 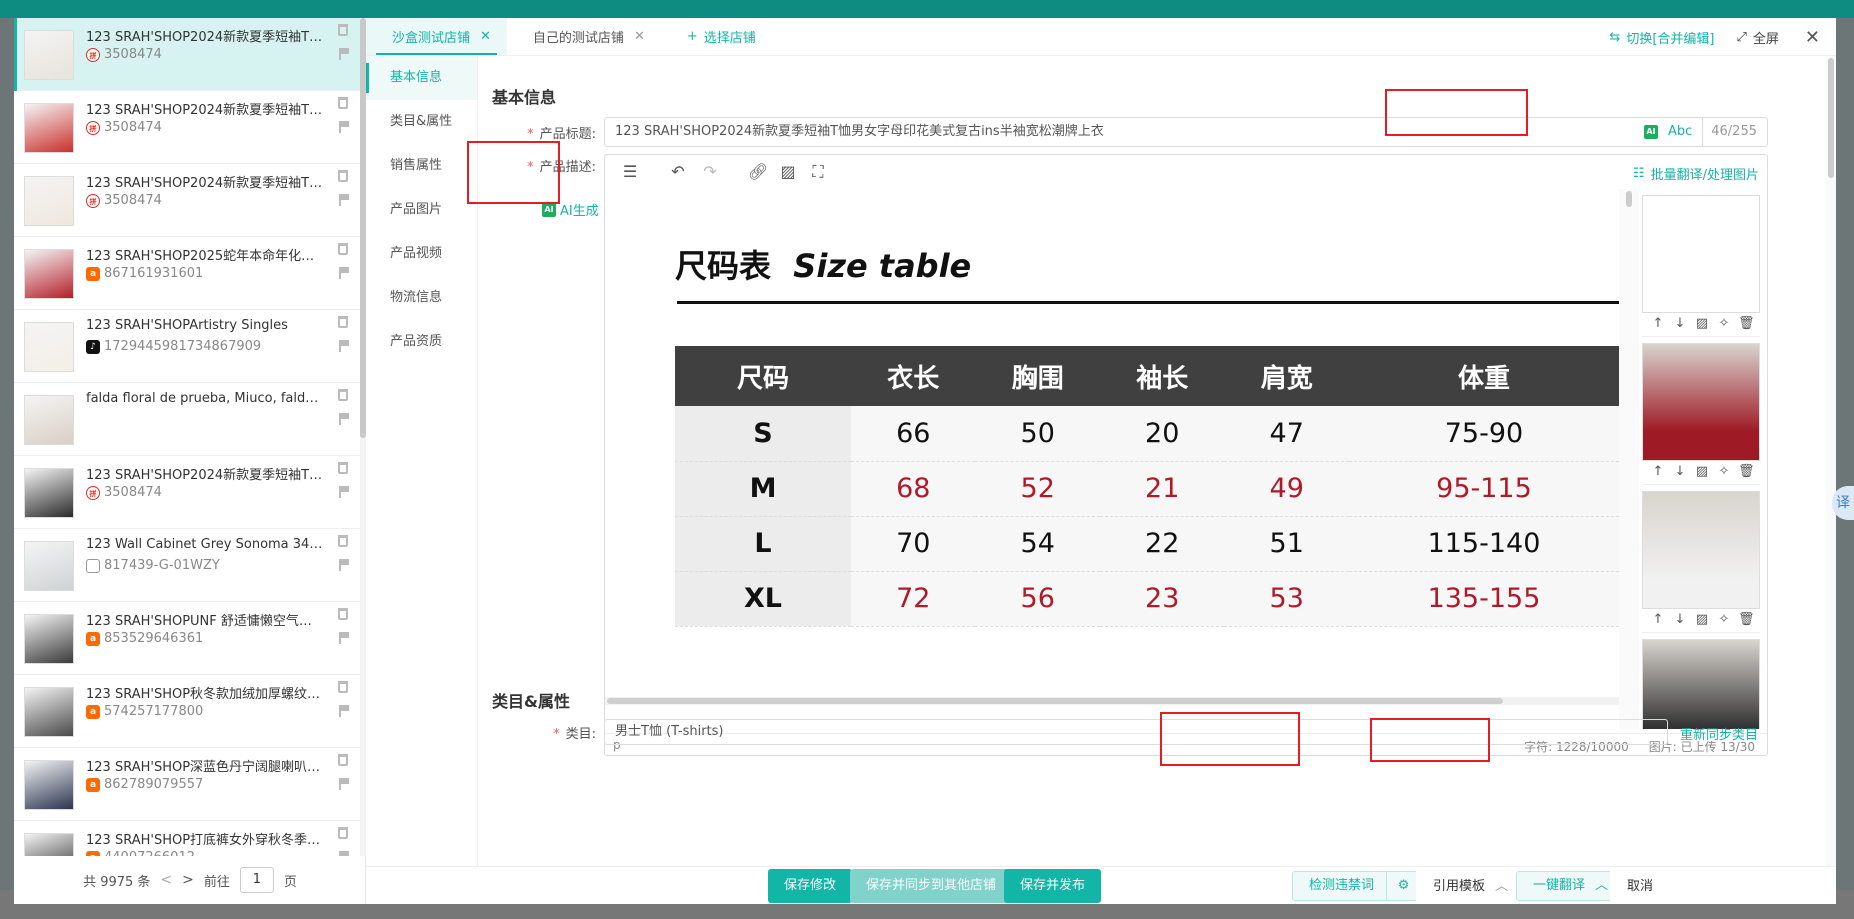 I want to click on close-modal-icon: ✕, so click(x=1812, y=37).